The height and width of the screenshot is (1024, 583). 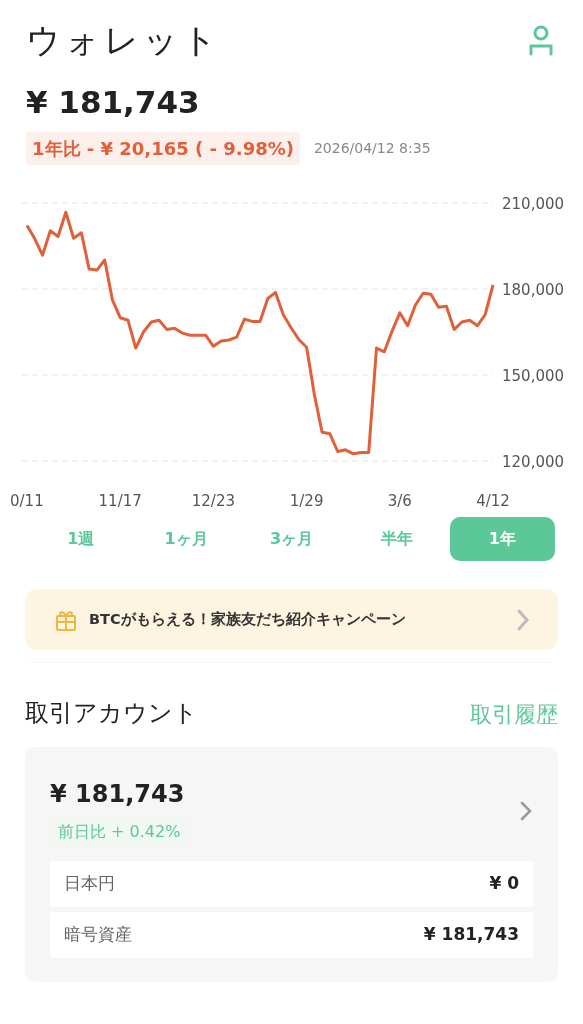 I want to click on history-link: 取引履歴, so click(x=514, y=714).